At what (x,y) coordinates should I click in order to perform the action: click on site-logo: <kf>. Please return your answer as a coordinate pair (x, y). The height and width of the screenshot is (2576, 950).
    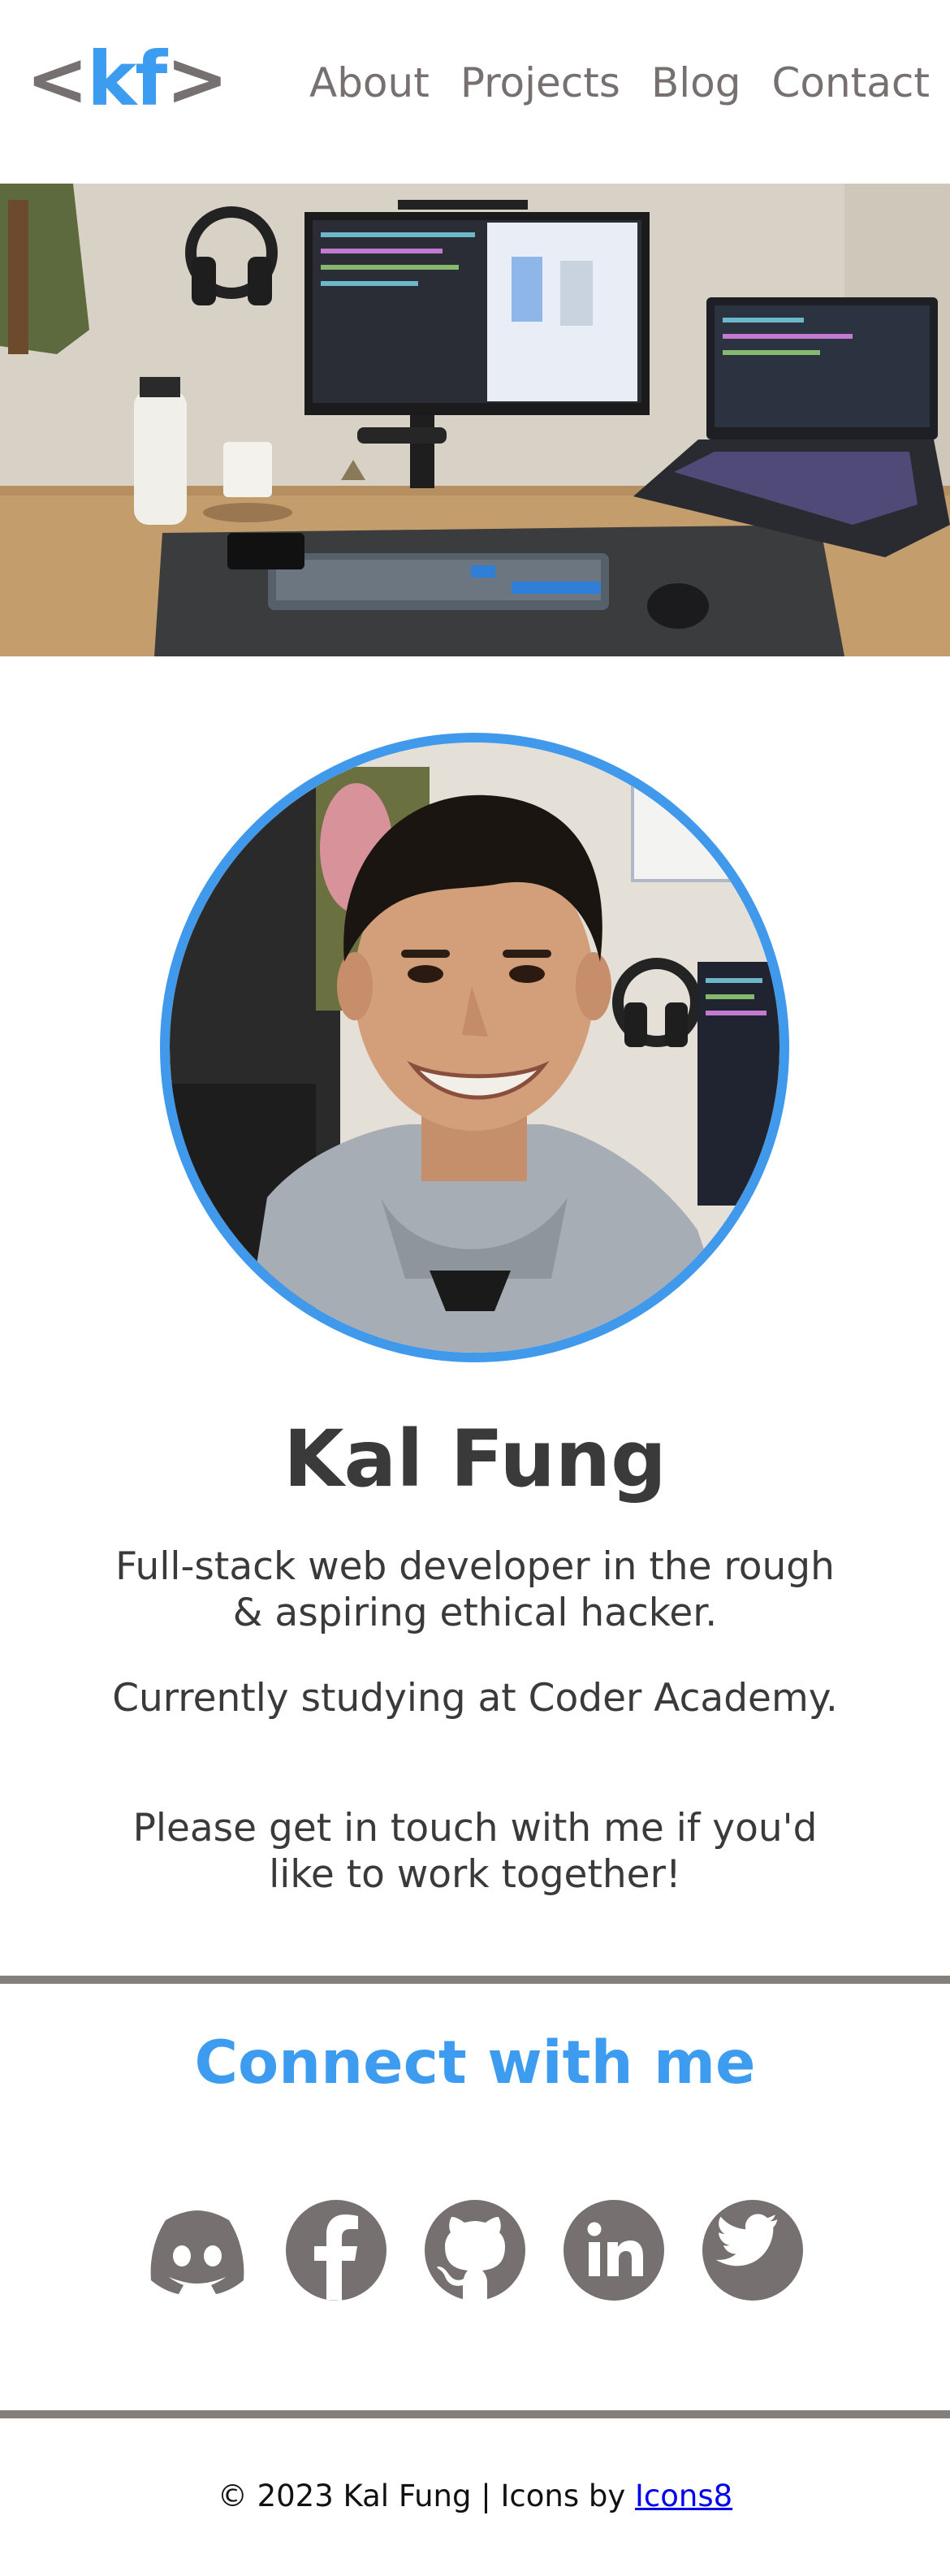
    Looking at the image, I should click on (127, 79).